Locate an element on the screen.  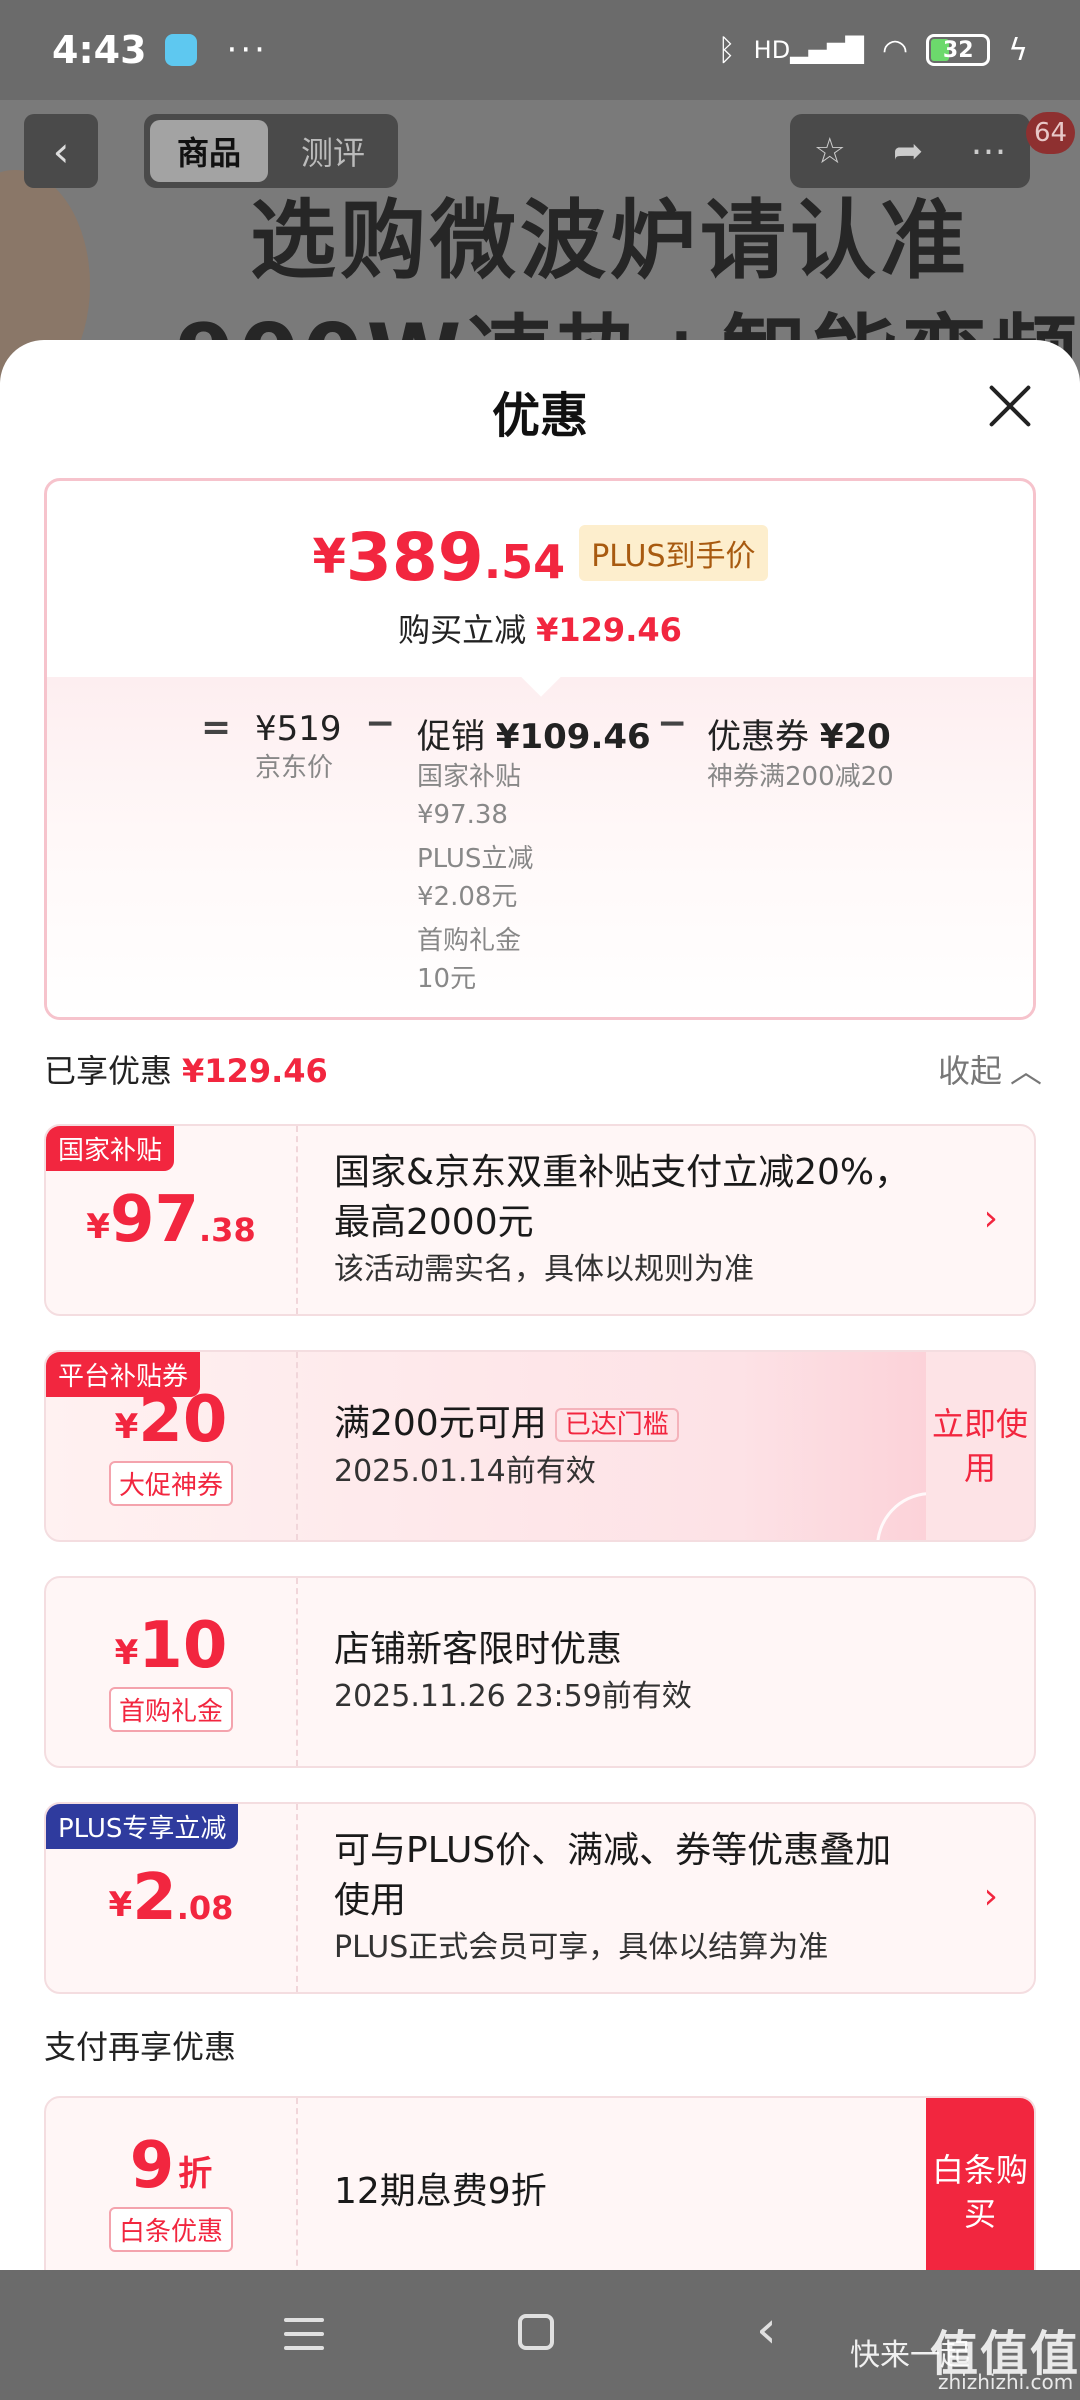
card-body: 可与PLUS价、满减、券等优惠叠加 使用 PLUS正式会员可享，具体以结算为准 is located at coordinates (612, 1898).